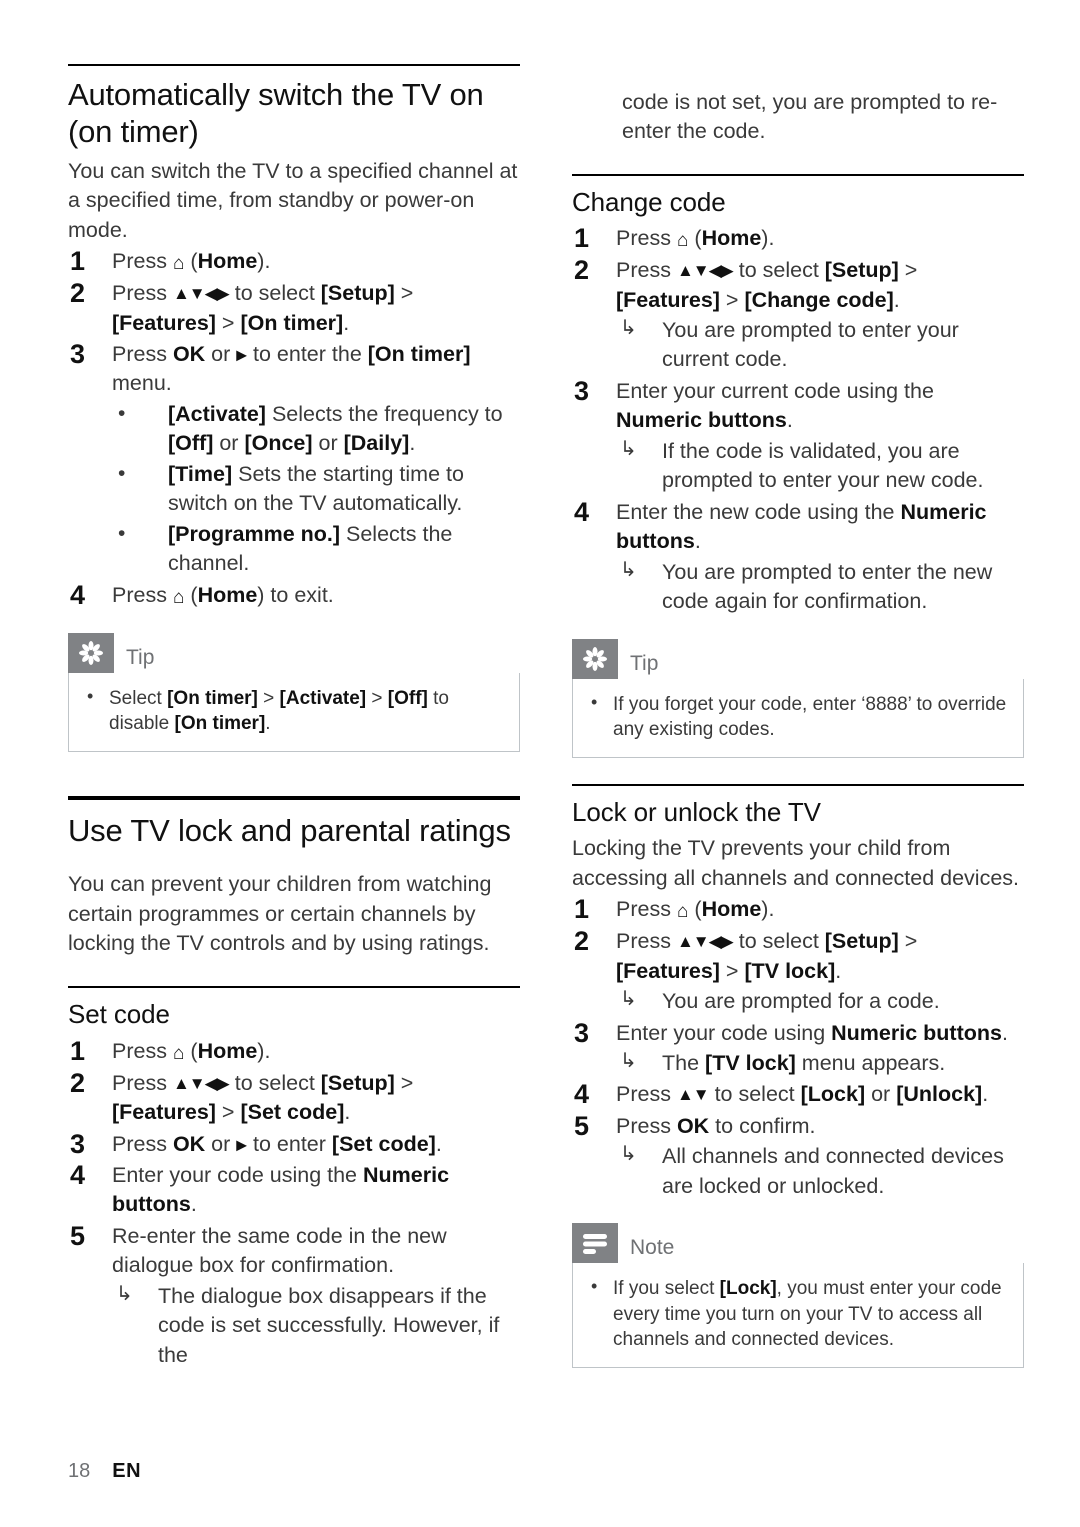  I want to click on result-item: ↳ The [TV lock] menu appears., so click(820, 1063).